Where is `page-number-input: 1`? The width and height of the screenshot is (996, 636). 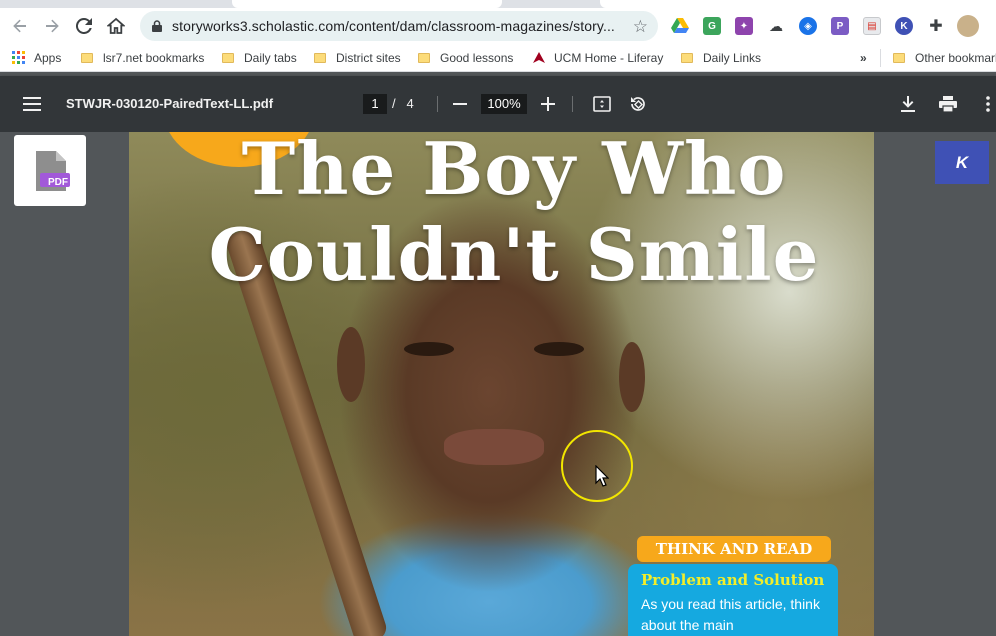 page-number-input: 1 is located at coordinates (375, 104).